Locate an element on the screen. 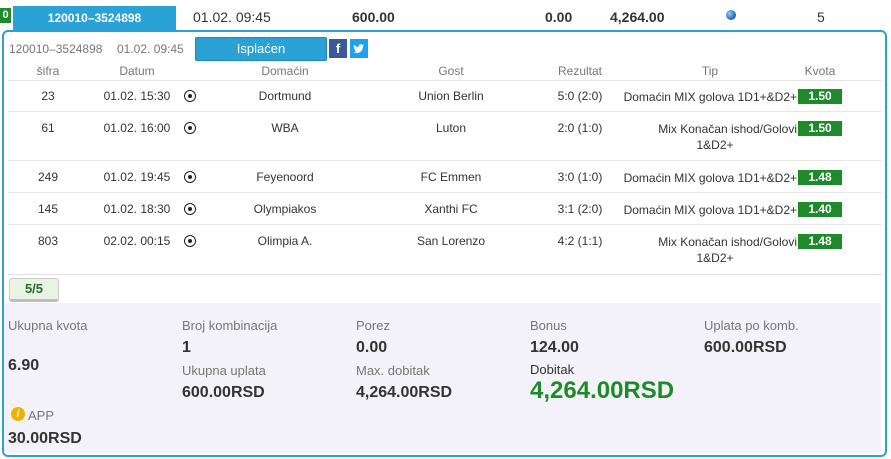  row-date: 01.02. 16:00 is located at coordinates (137, 128).